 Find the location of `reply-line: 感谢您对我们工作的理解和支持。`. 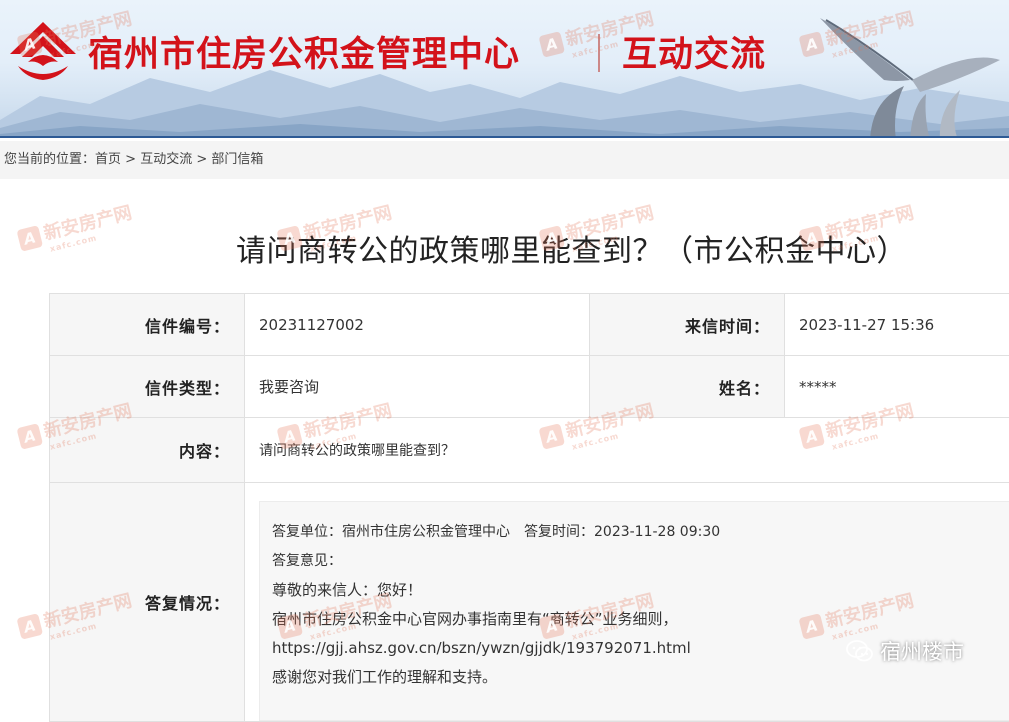

reply-line: 感谢您对我们工作的理解和支持。 is located at coordinates (639, 677).